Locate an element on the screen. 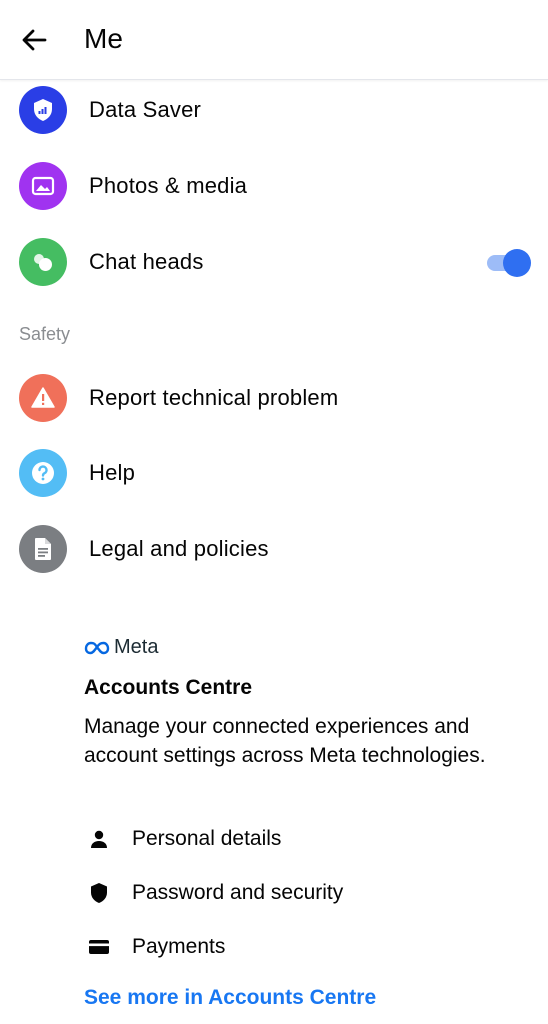  settings-item-photos-media: Photos & media is located at coordinates (274, 186).